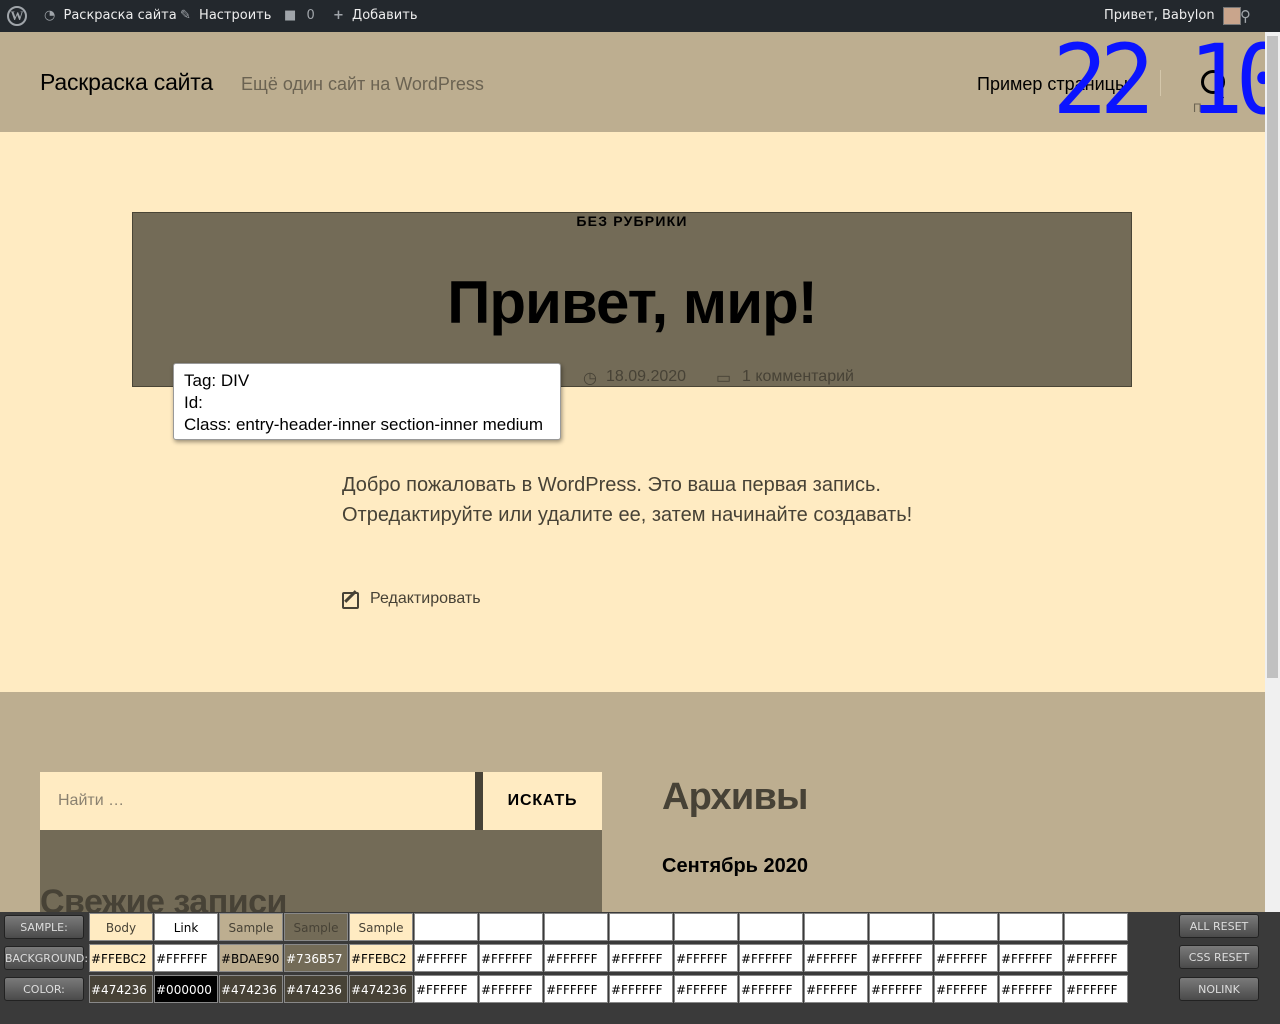  What do you see at coordinates (17, 16) in the screenshot?
I see `wordpress-logo-icon: W` at bounding box center [17, 16].